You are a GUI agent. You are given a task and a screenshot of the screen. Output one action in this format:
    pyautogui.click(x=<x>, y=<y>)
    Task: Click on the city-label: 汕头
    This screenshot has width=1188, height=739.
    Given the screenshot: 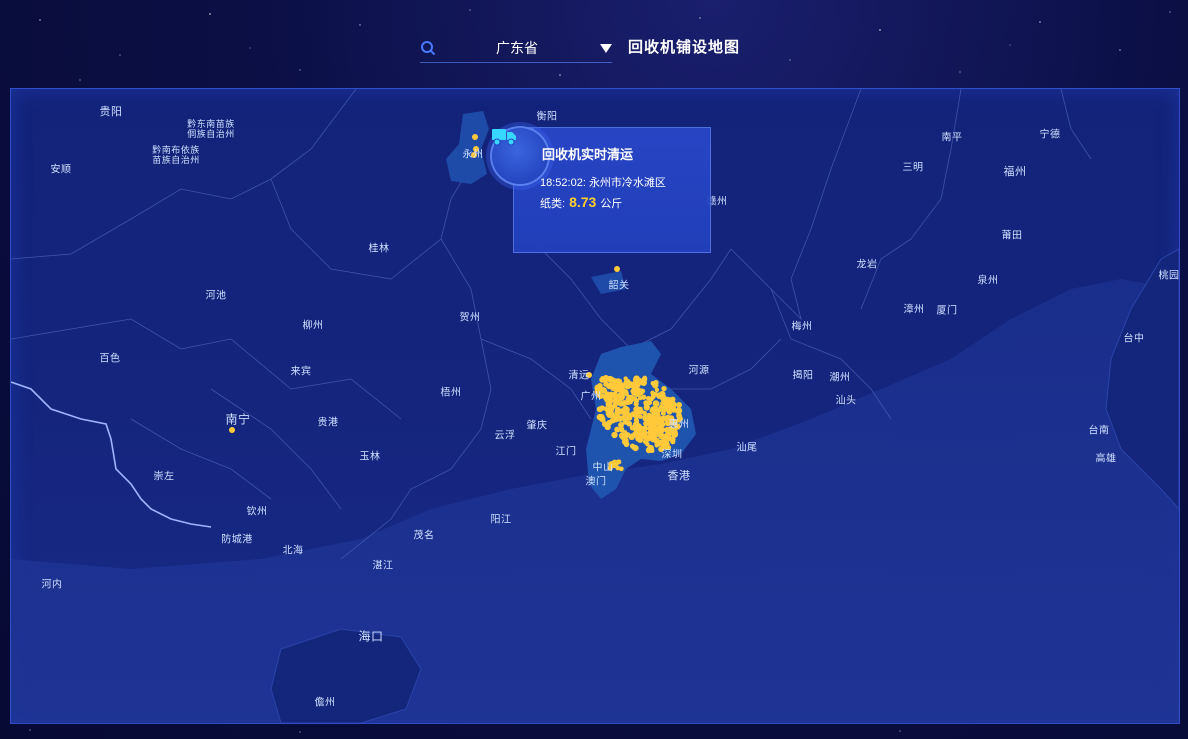 What is the action you would take?
    pyautogui.click(x=846, y=401)
    